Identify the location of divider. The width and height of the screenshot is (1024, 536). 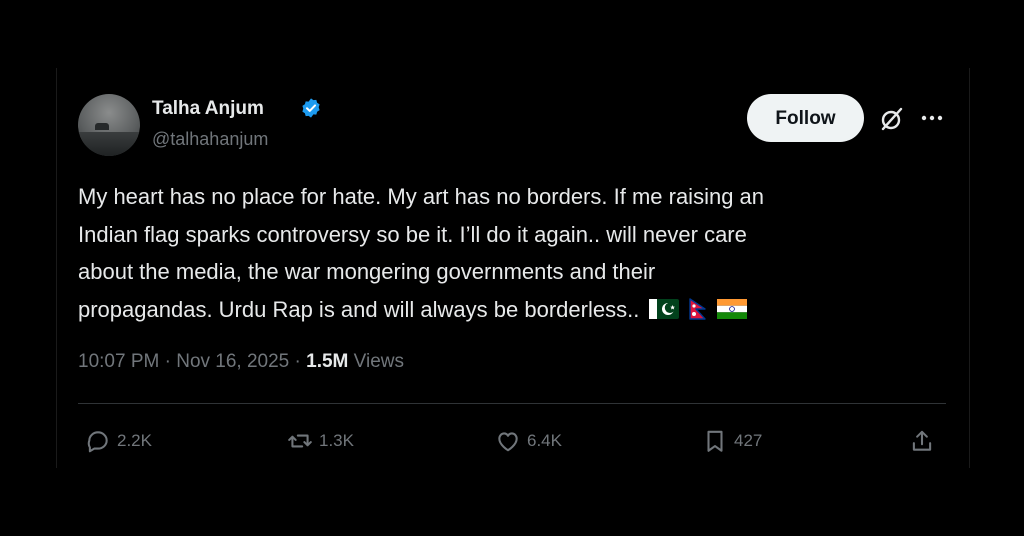
(512, 403).